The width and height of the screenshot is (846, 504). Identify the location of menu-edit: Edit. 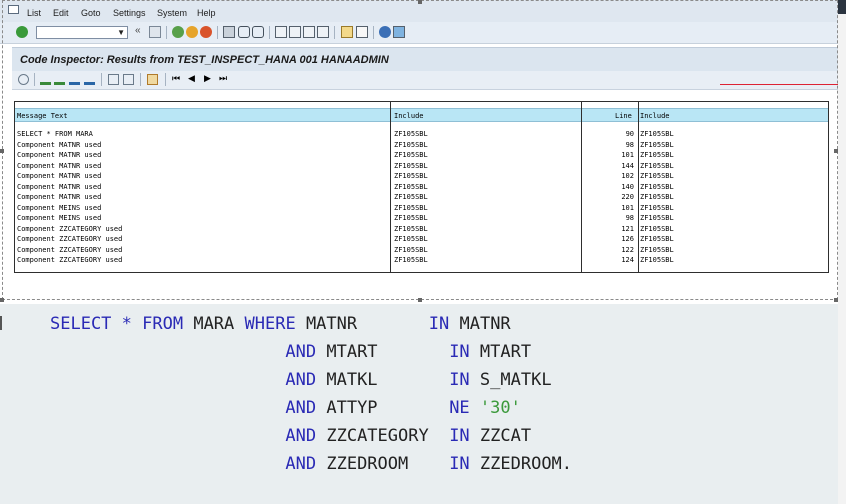
(61, 13).